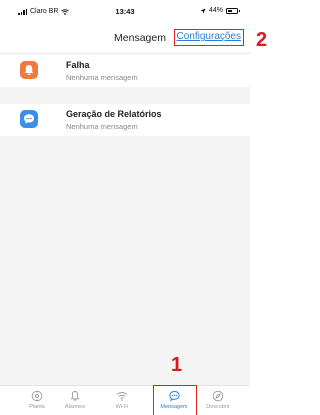 This screenshot has height=415, width=320. I want to click on chat-bubble-icon, so click(29, 119).